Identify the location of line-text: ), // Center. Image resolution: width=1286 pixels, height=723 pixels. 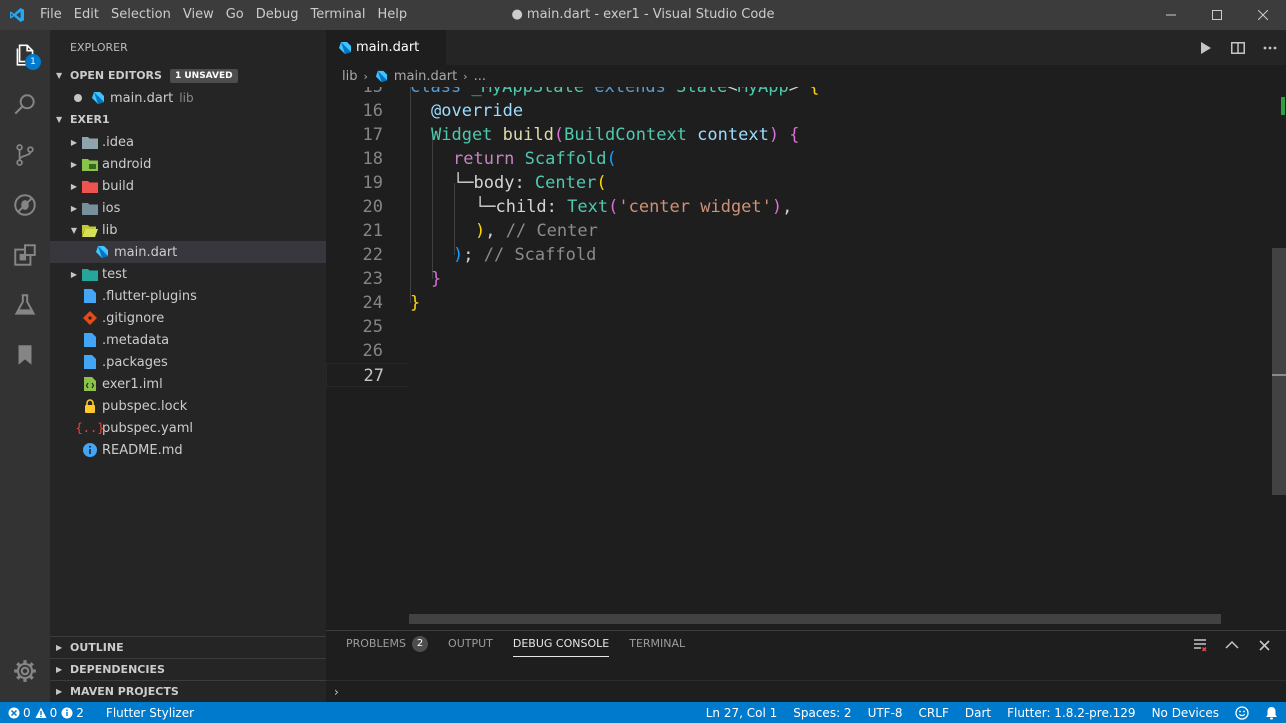
(536, 231).